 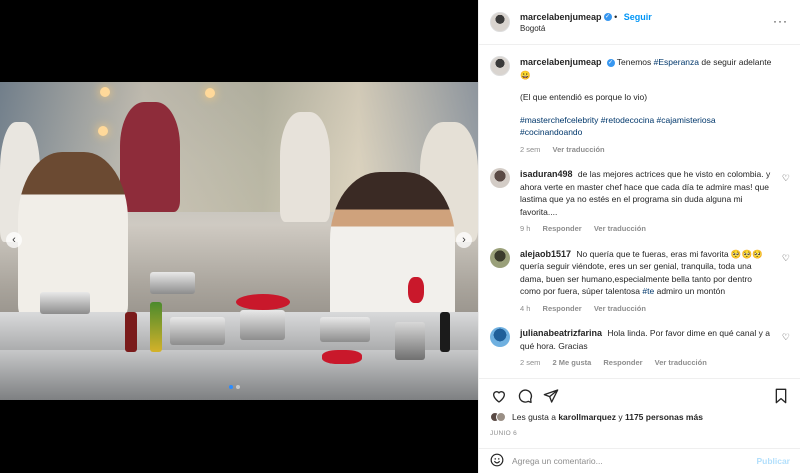 I want to click on caption-time: 2 sem, so click(x=530, y=149).